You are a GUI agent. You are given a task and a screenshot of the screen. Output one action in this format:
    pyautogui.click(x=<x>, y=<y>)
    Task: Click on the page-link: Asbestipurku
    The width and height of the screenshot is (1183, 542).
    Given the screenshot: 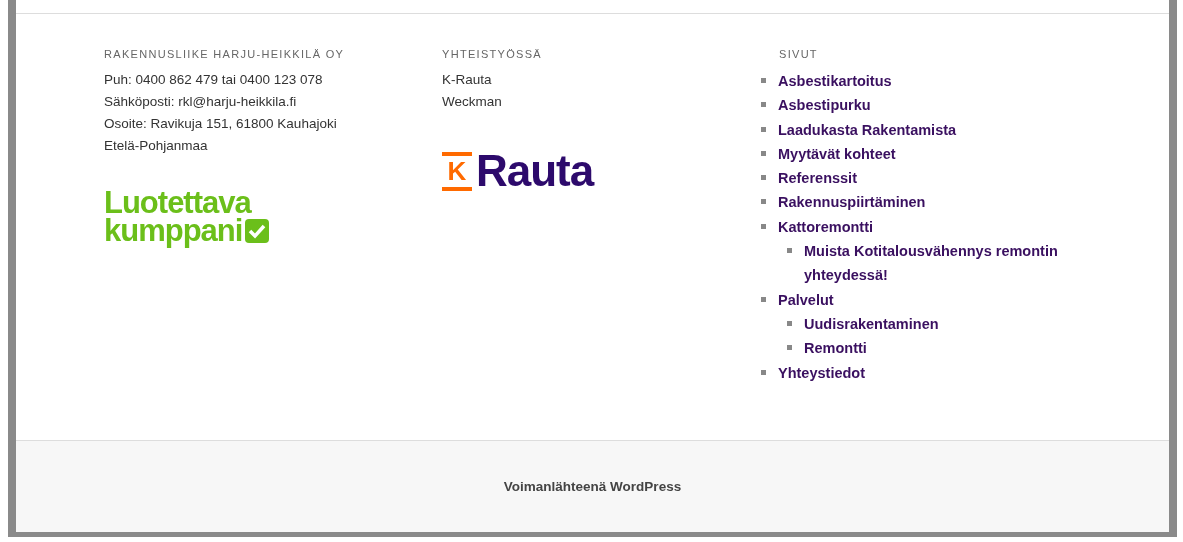 What is the action you would take?
    pyautogui.click(x=824, y=105)
    